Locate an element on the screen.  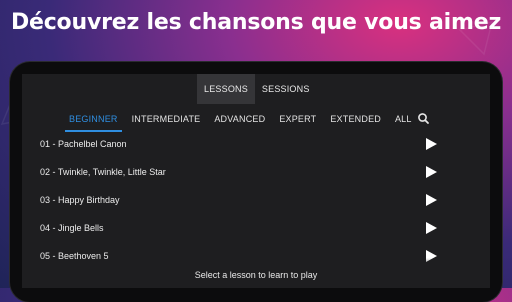
lesson-title: 03 - Happy Birthday is located at coordinates (80, 200).